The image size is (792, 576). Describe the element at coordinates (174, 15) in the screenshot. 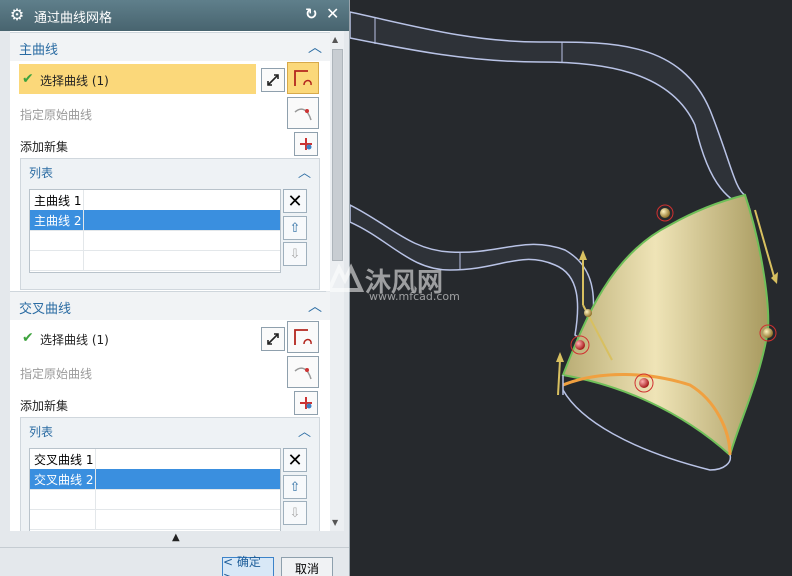

I see `dialog-title-bar: ⚙ 通过曲线网格 ↻ ✕` at that location.